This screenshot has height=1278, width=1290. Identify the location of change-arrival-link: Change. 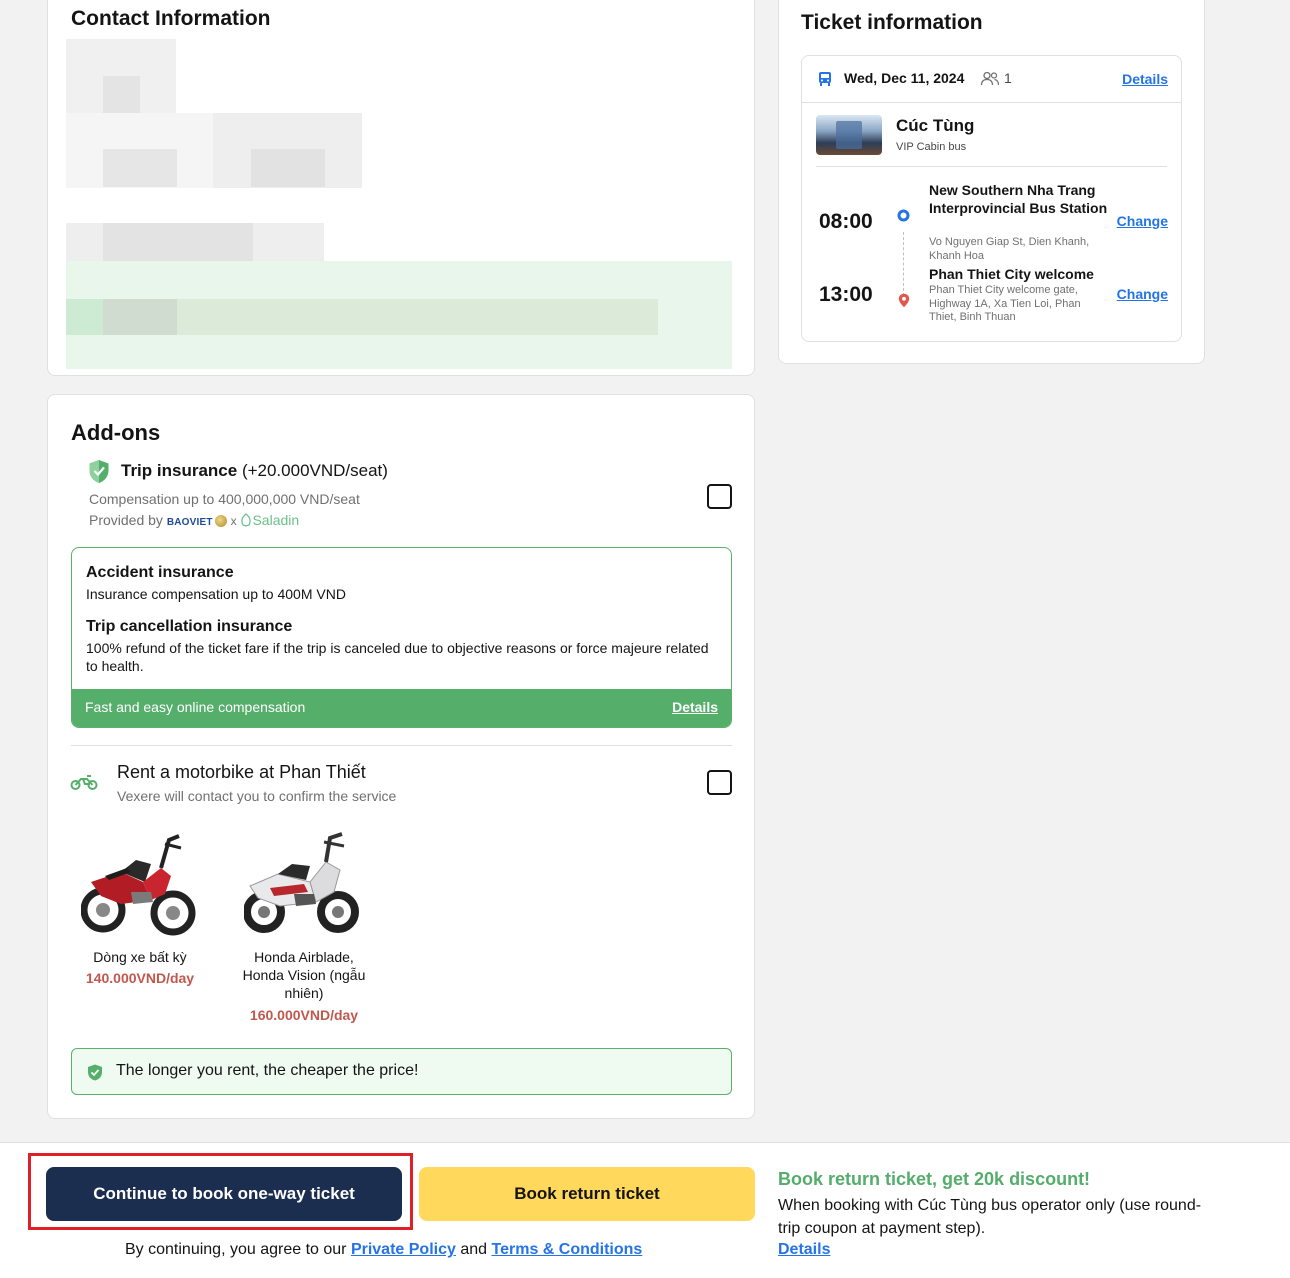
(1142, 294).